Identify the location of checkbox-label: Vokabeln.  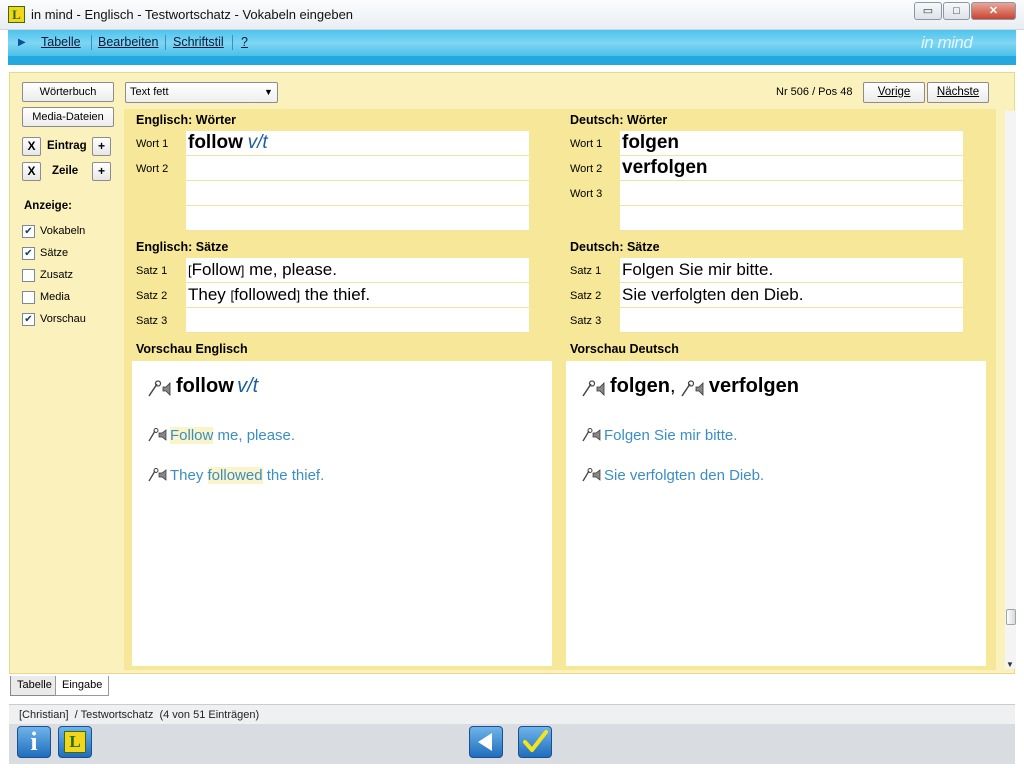
(63, 231).